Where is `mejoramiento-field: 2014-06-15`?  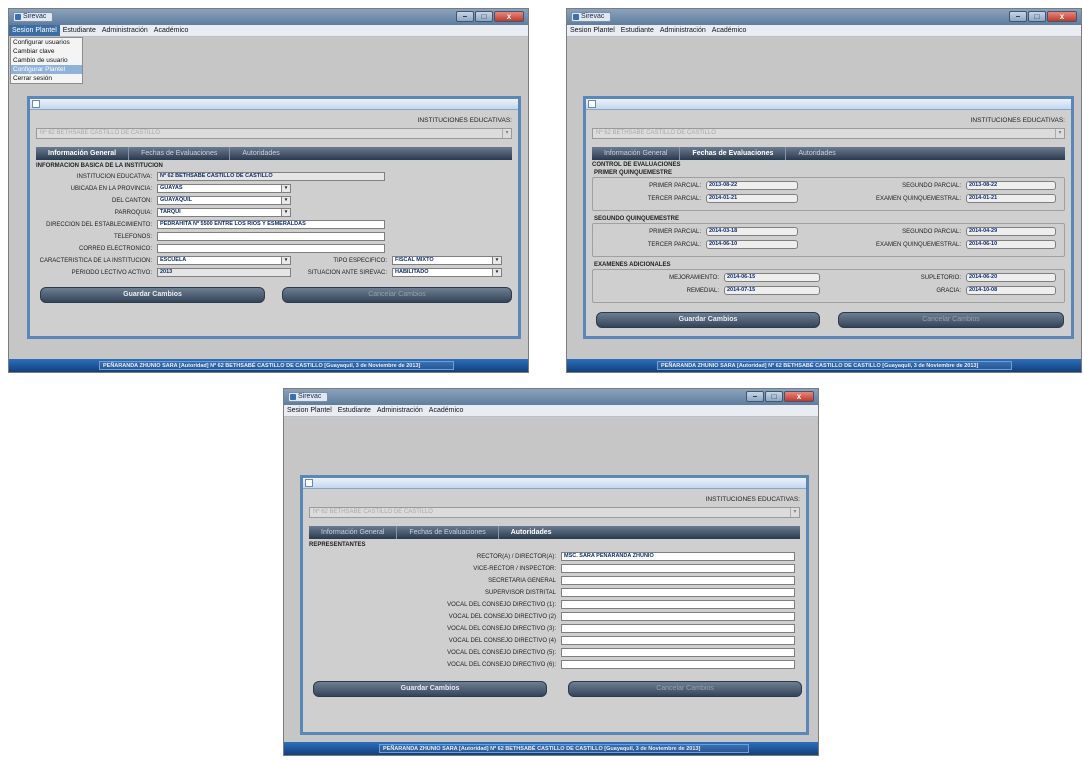 mejoramiento-field: 2014-06-15 is located at coordinates (772, 277).